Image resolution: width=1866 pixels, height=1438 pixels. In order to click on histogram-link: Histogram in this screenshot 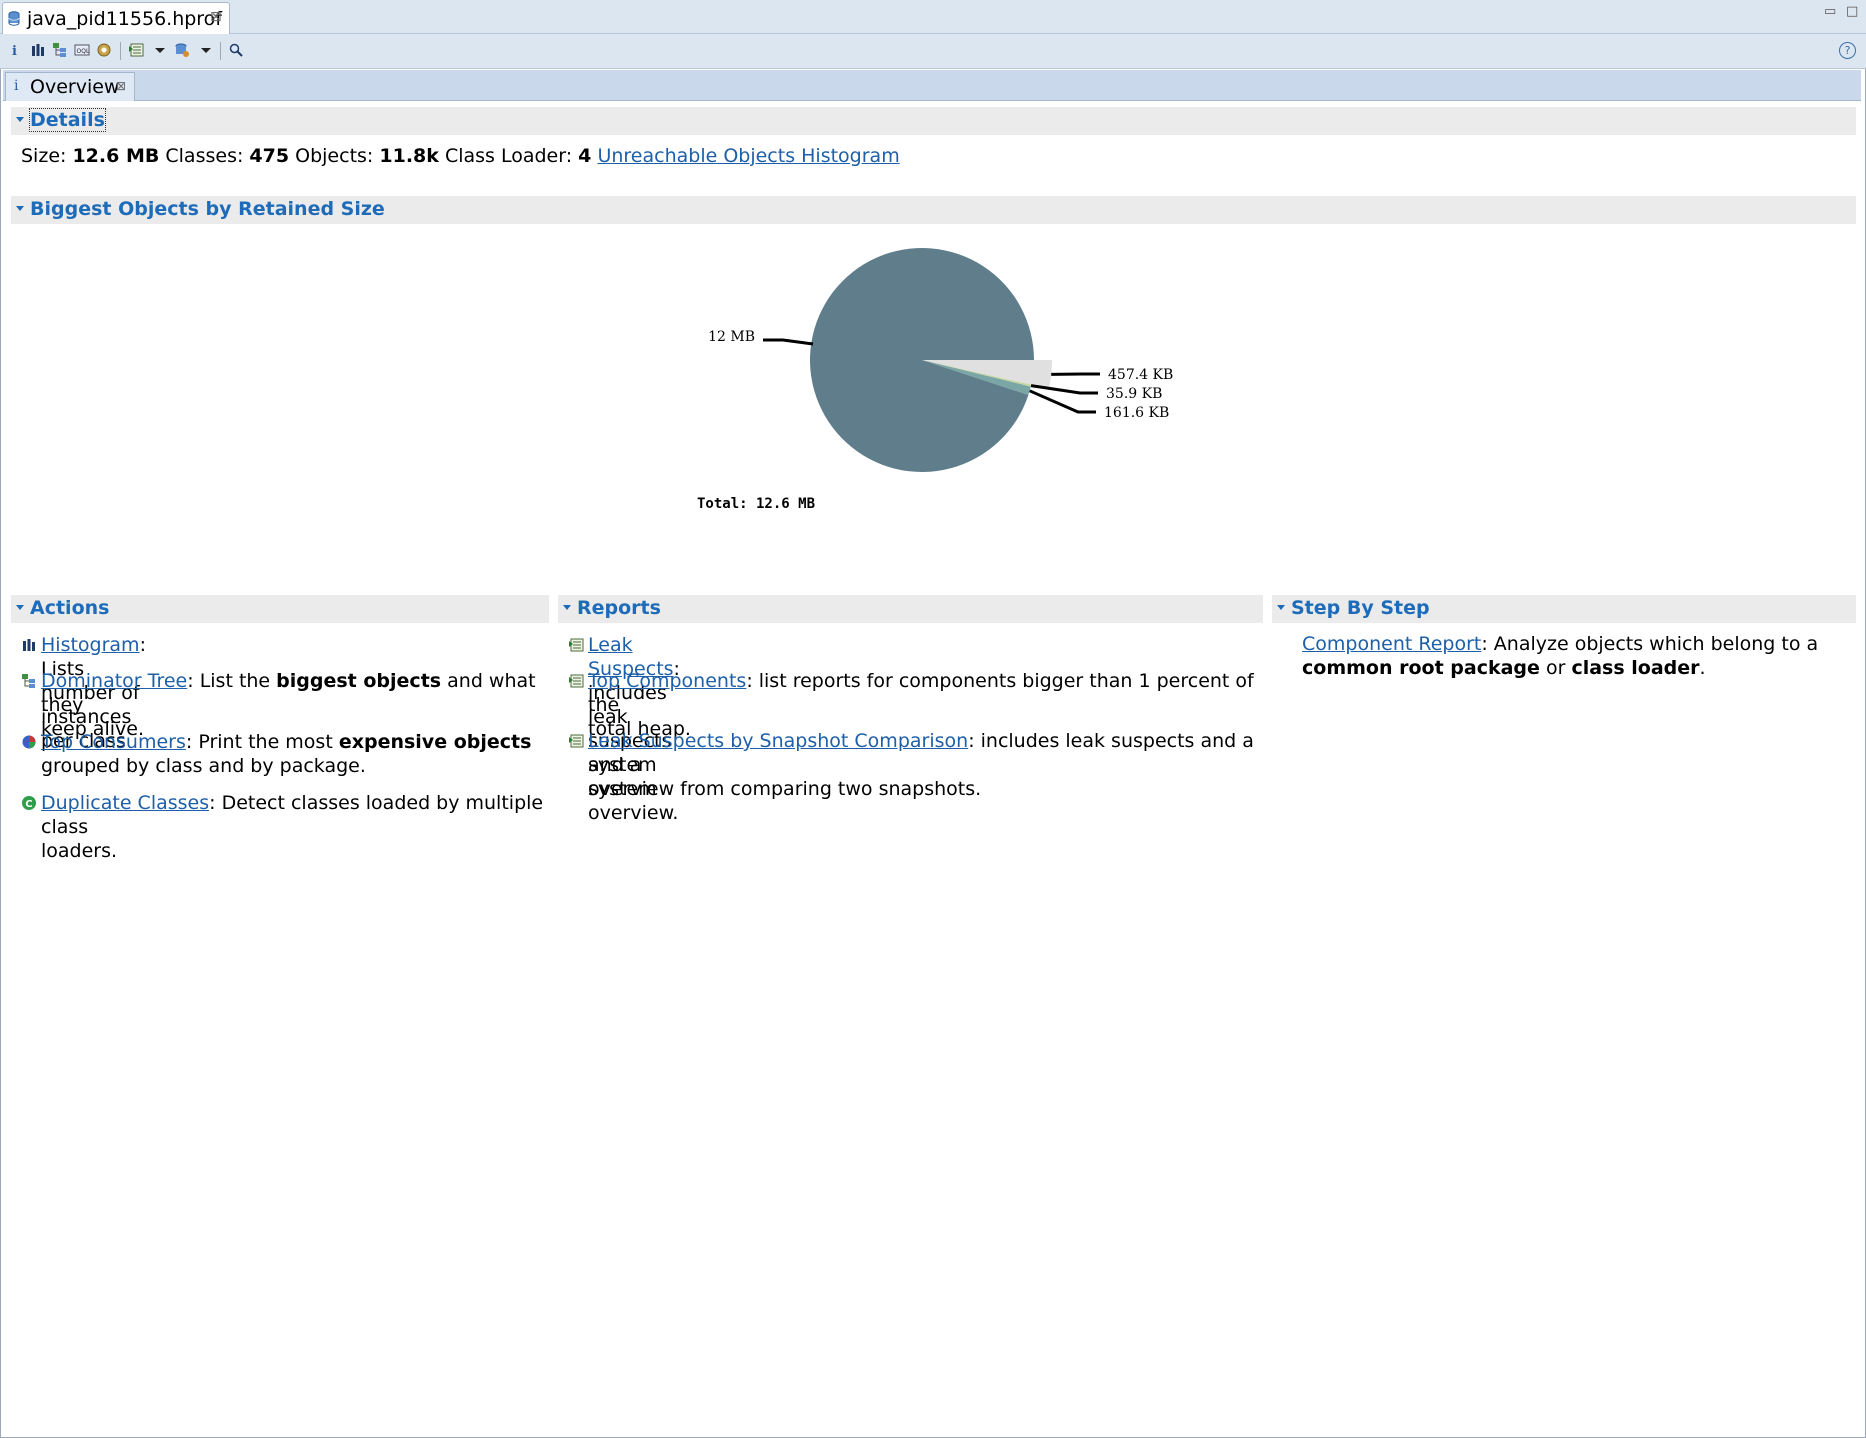, I will do `click(90, 645)`.